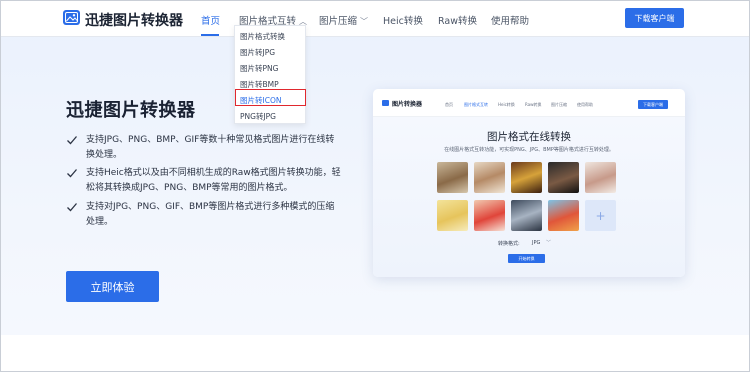 The height and width of the screenshot is (372, 750). Describe the element at coordinates (210, 20) in the screenshot. I see `nav-home: 首页` at that location.